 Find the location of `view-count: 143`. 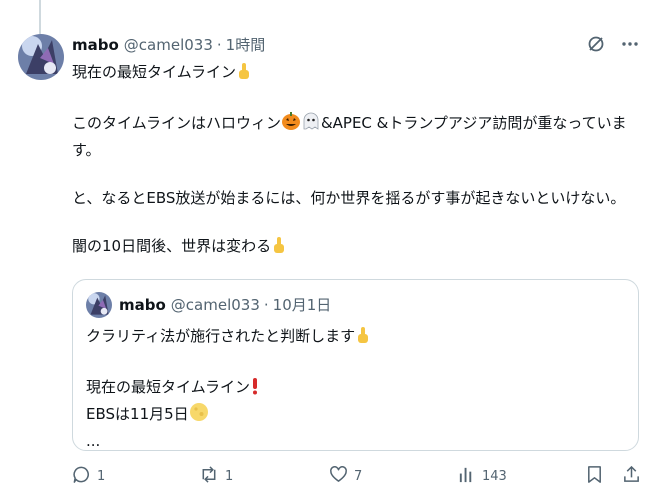

view-count: 143 is located at coordinates (494, 476).